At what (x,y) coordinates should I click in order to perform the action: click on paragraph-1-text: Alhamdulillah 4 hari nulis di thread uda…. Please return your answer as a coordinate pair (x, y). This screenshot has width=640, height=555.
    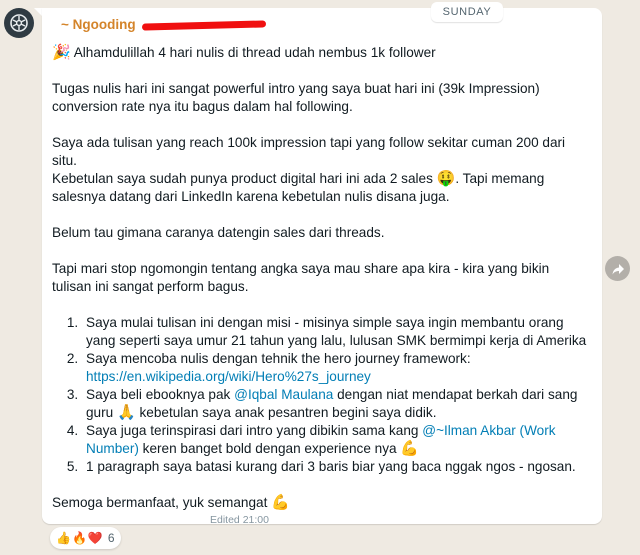
    Looking at the image, I should click on (254, 52).